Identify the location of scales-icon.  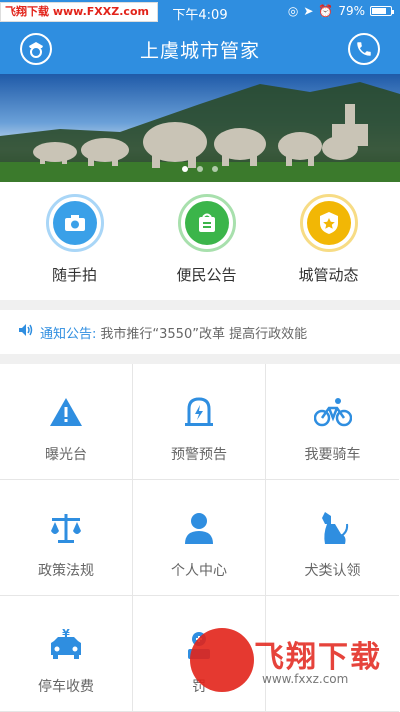
(66, 528).